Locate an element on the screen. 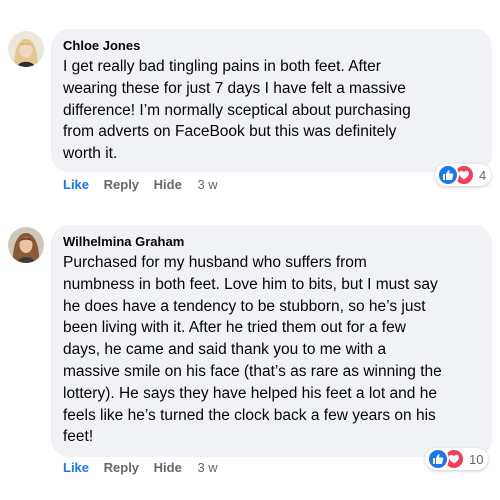 Image resolution: width=500 pixels, height=500 pixels. reaction-count: 4 is located at coordinates (483, 175).